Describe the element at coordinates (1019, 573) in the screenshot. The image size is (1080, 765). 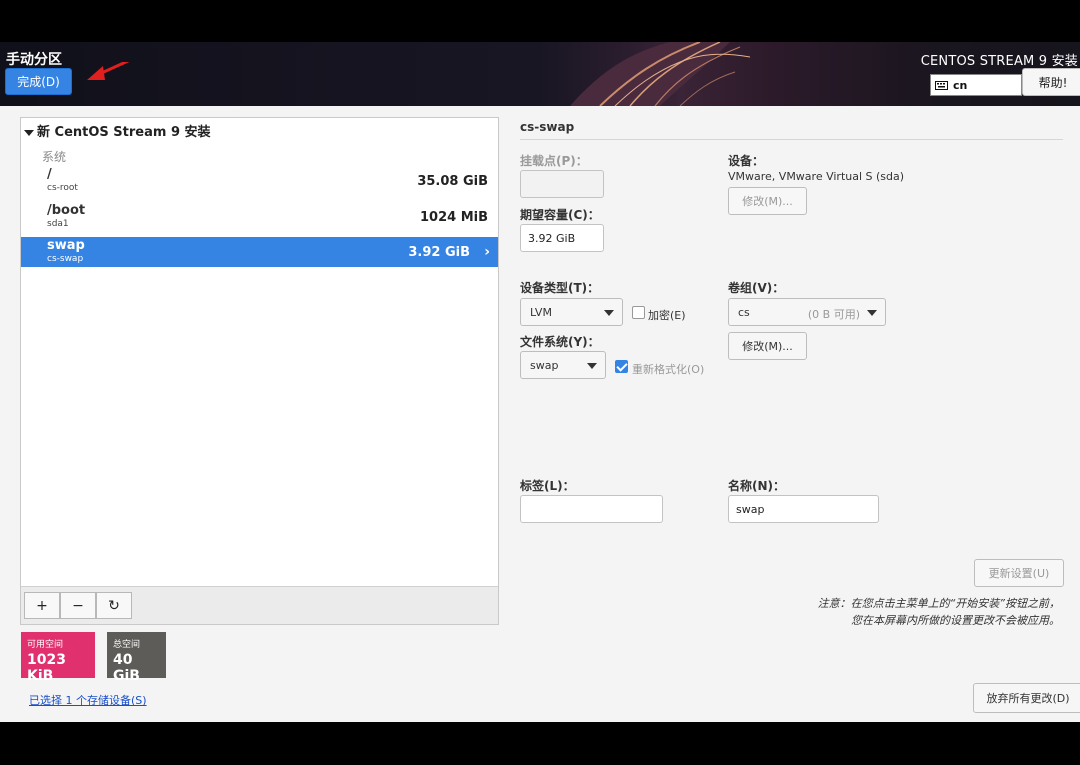
I see `update-settings-button: 更新设置(U)` at that location.